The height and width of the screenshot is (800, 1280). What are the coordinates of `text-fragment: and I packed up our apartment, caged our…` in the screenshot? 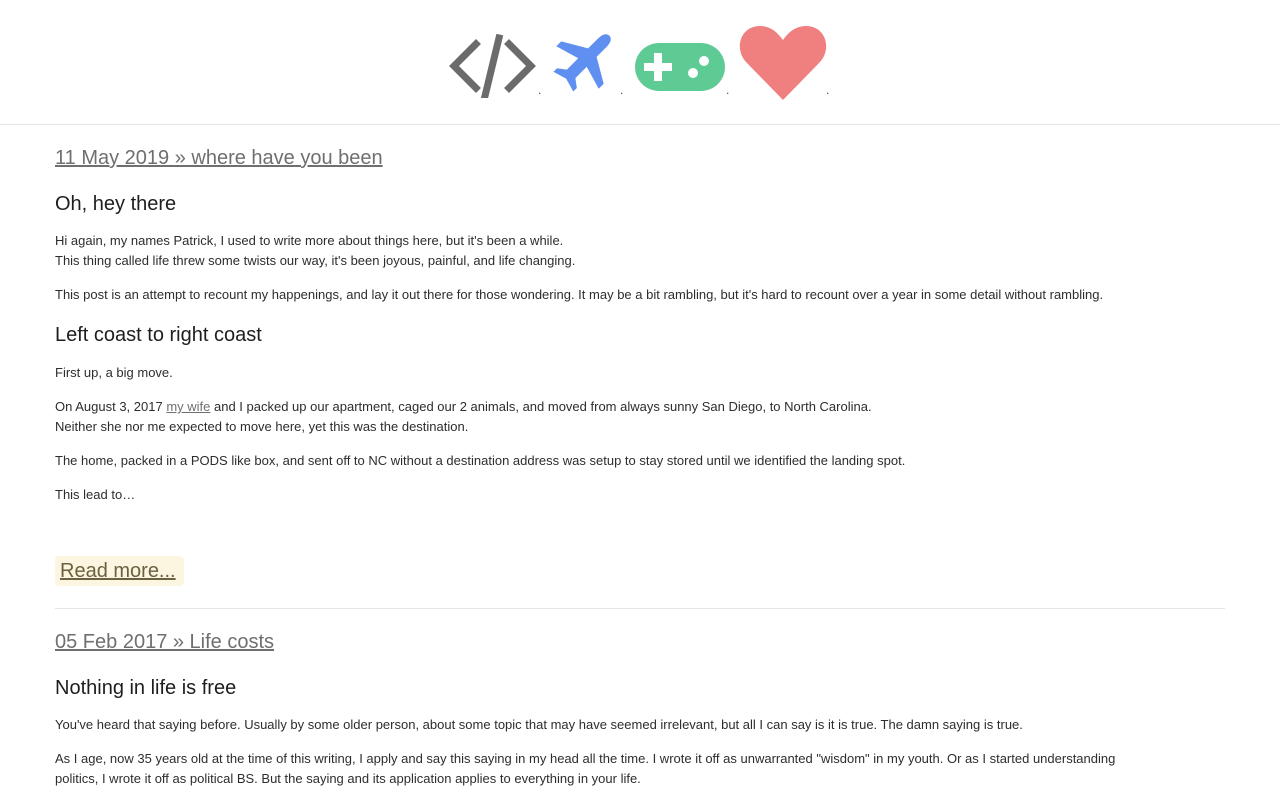 It's located at (541, 406).